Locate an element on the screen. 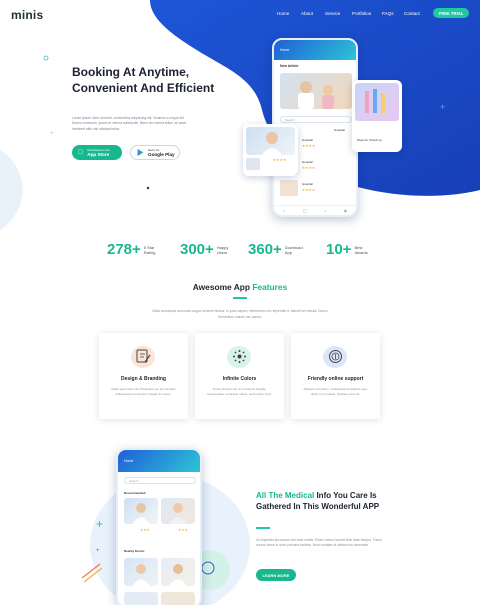 Image resolution: width=480 pixels, height=605 pixels. list-item: Hospital ★★★★ is located at coordinates (317, 189).